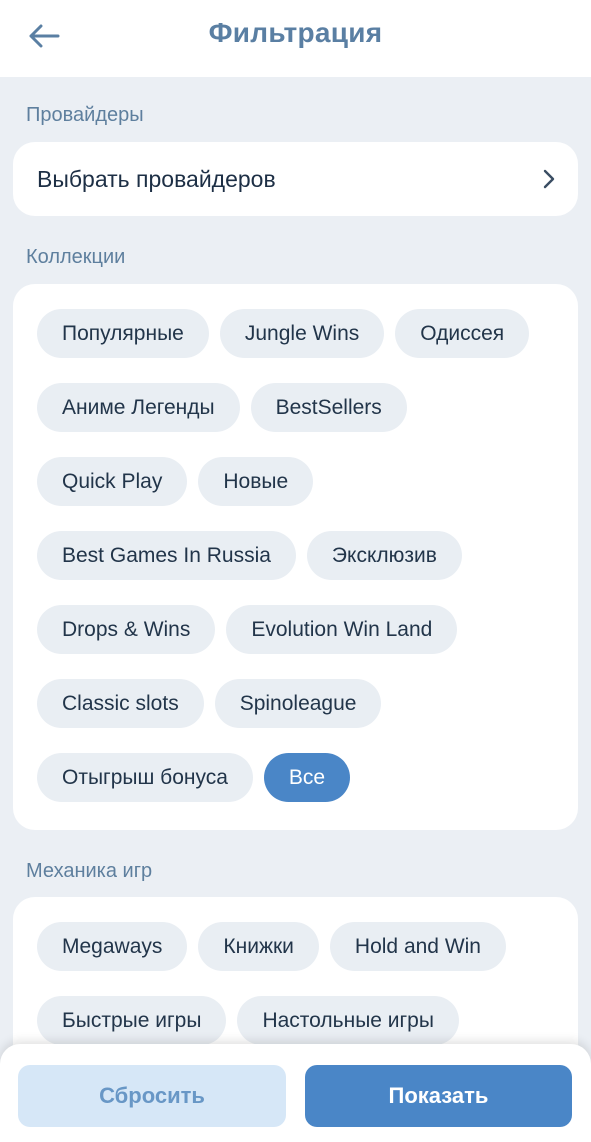 The width and height of the screenshot is (591, 1142). What do you see at coordinates (76, 257) in the screenshot?
I see `collections-section-label: Коллекции` at bounding box center [76, 257].